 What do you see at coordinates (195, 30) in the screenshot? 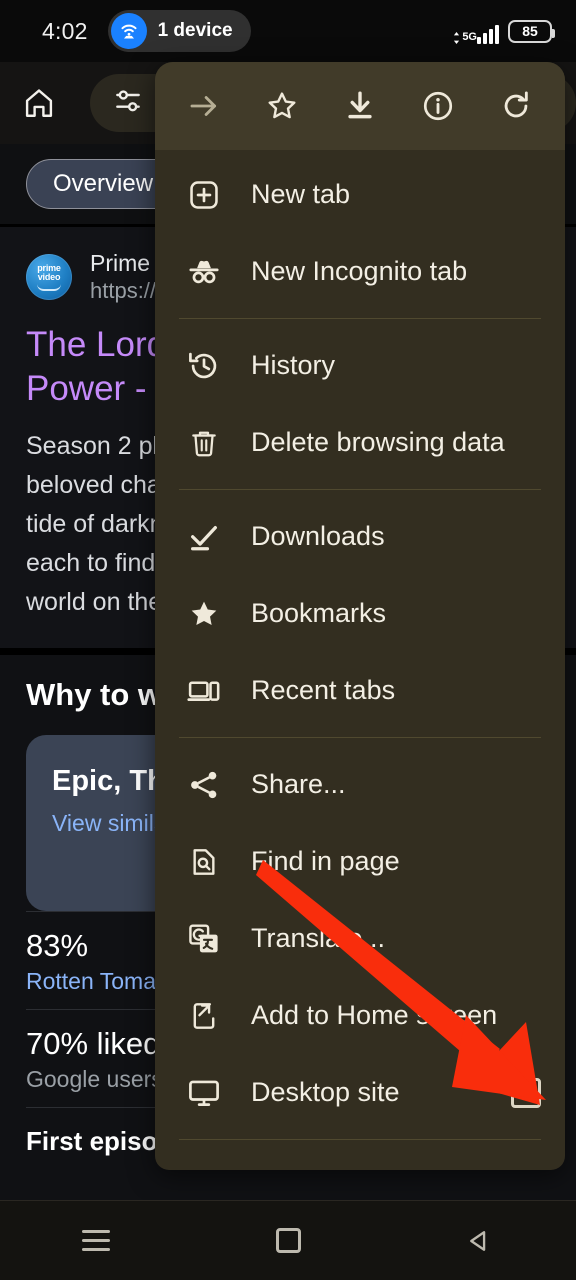
I see `device-pill-label: 1 device` at bounding box center [195, 30].